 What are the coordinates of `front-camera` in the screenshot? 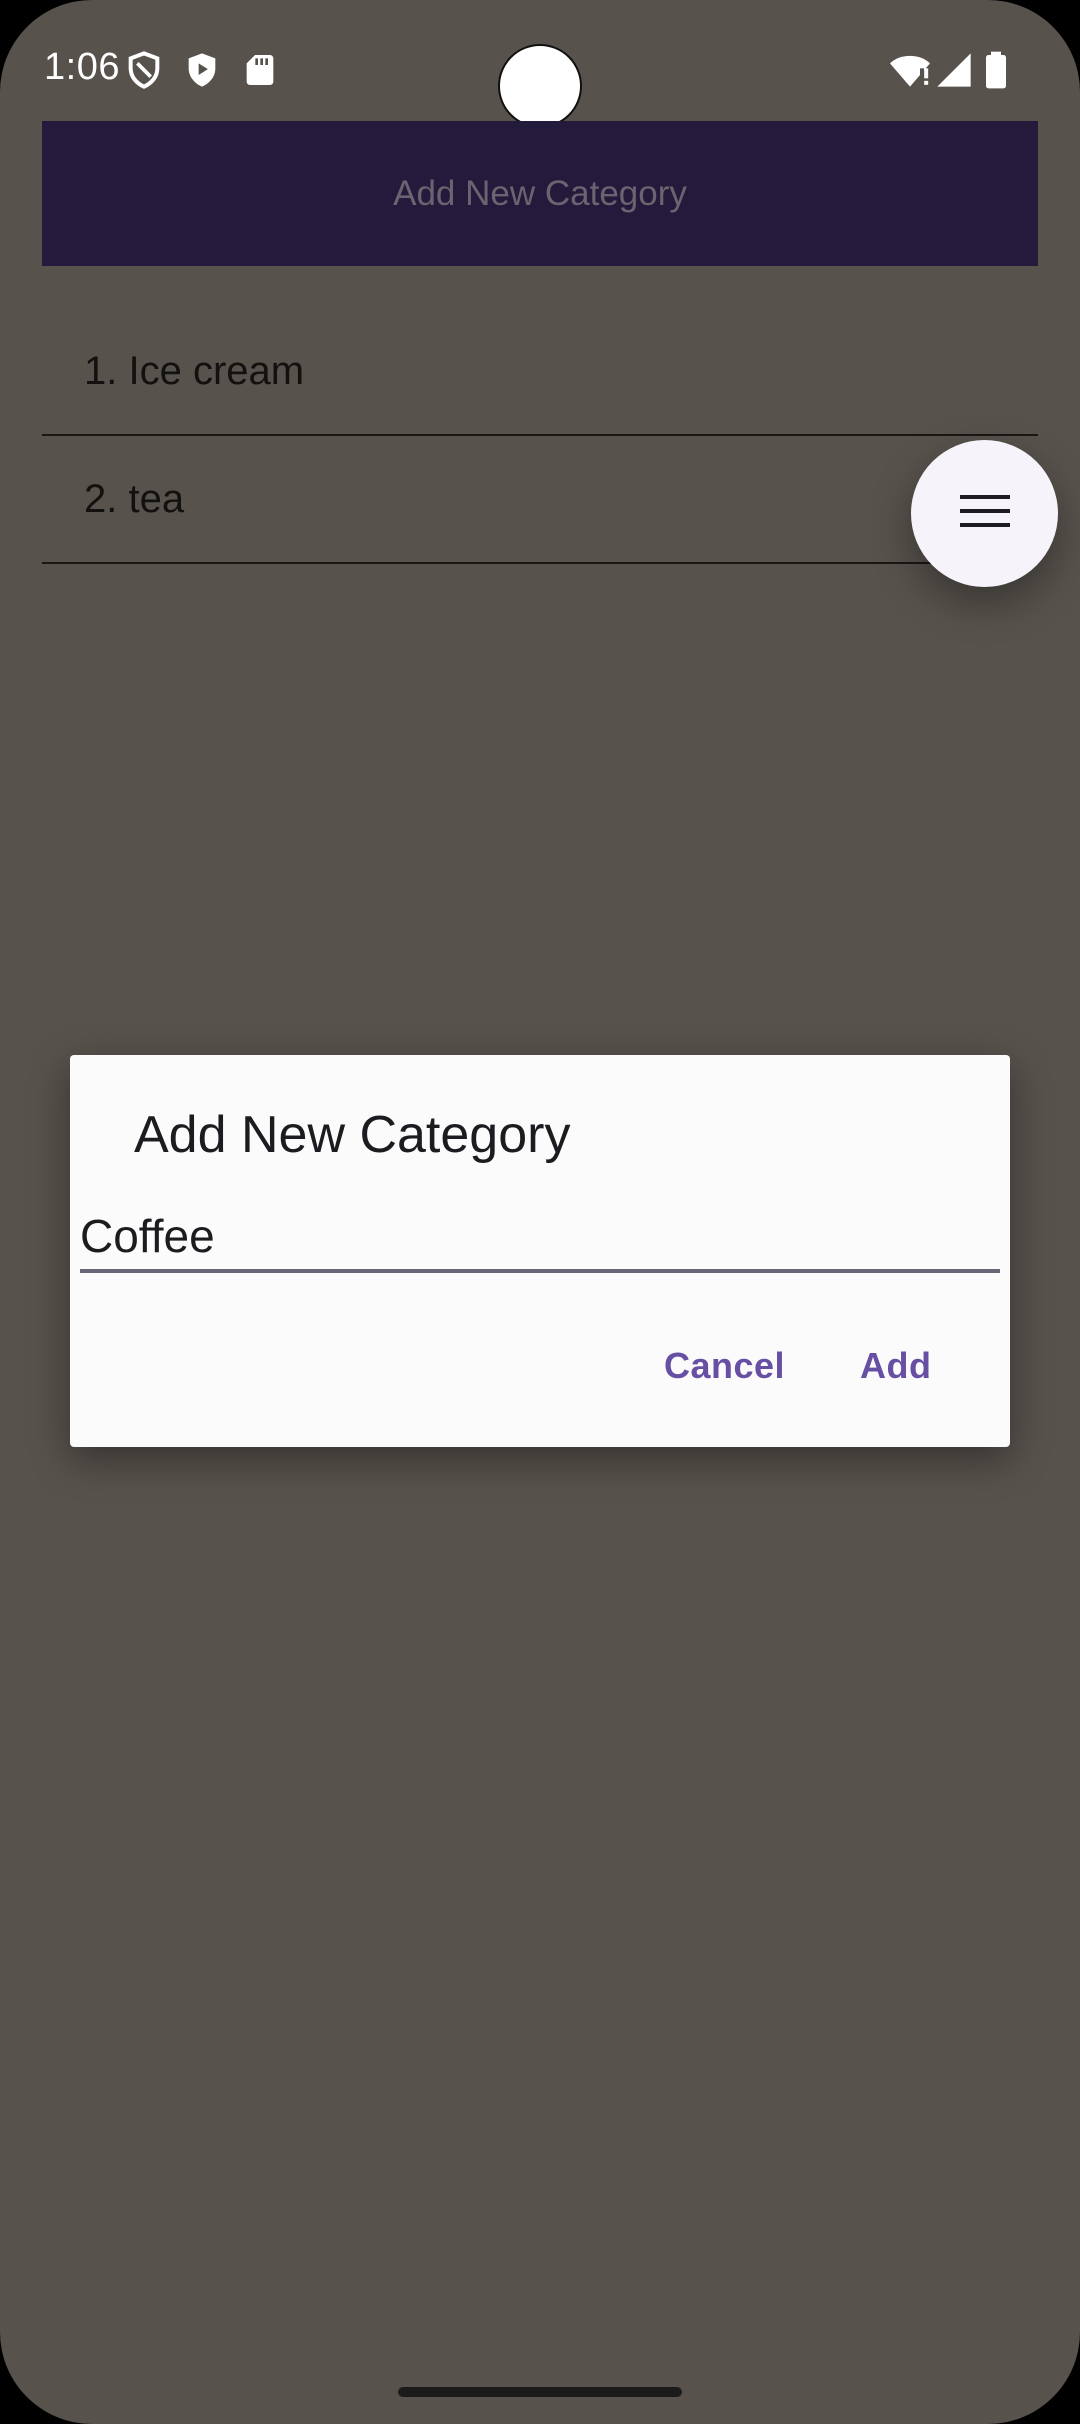 It's located at (540, 86).